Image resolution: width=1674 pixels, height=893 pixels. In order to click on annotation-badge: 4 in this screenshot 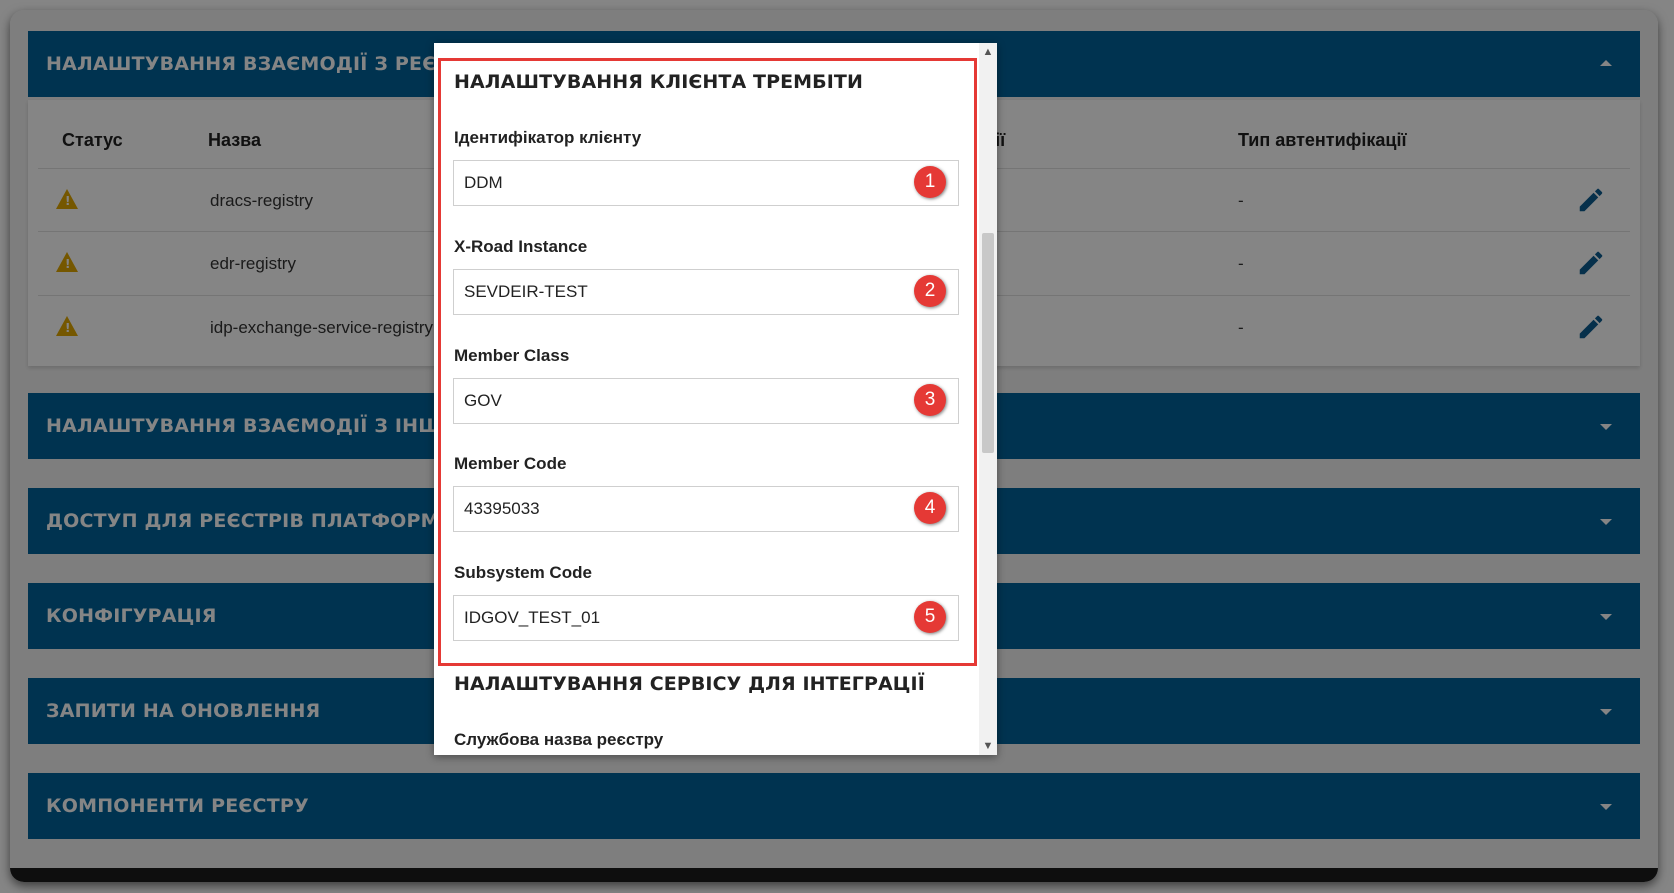, I will do `click(930, 508)`.